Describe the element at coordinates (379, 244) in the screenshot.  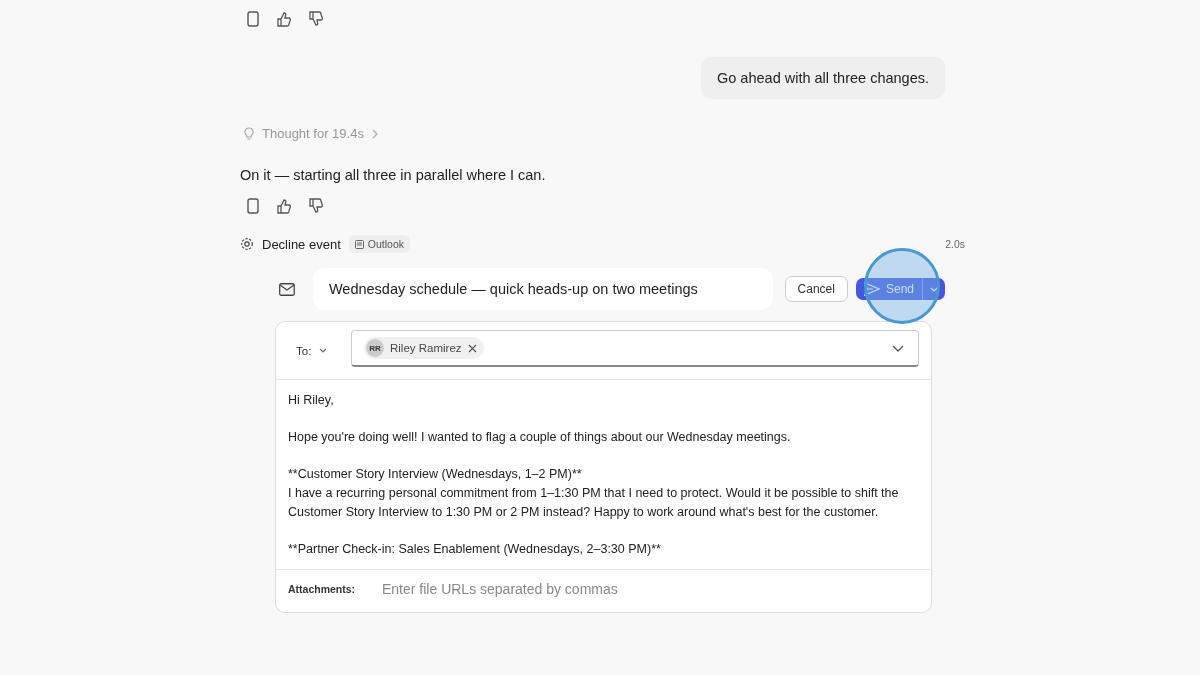
I see `app-tag: Outlook` at that location.